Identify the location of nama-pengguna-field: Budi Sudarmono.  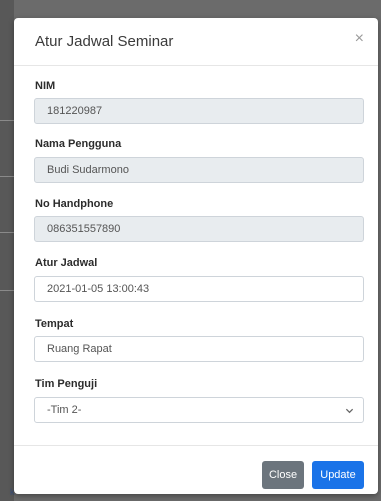
(199, 170).